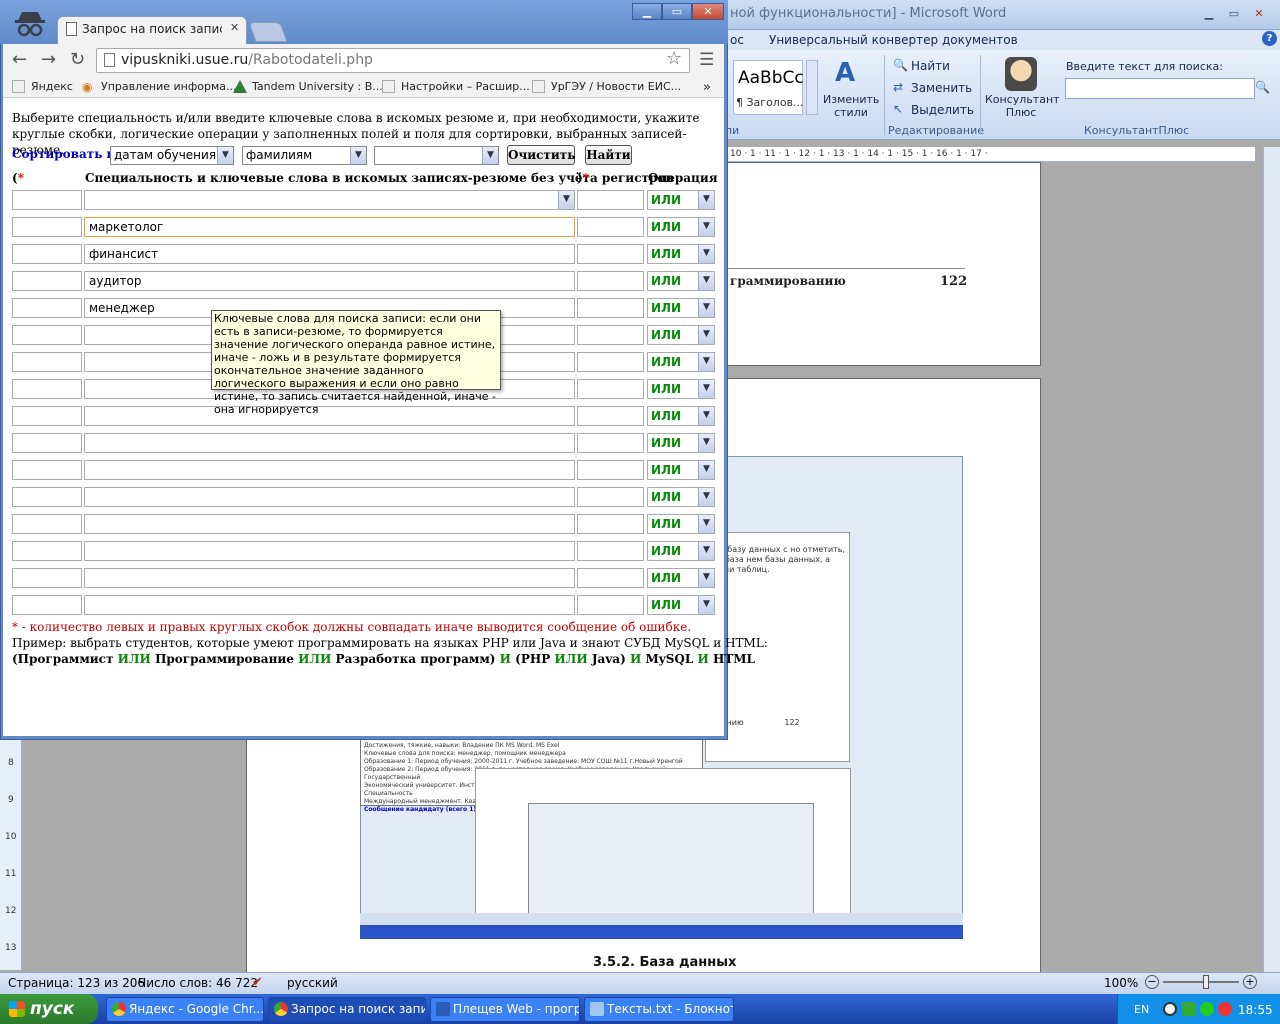 The height and width of the screenshot is (1024, 1280). What do you see at coordinates (1170, 1009) in the screenshot?
I see `tray-app-icon` at bounding box center [1170, 1009].